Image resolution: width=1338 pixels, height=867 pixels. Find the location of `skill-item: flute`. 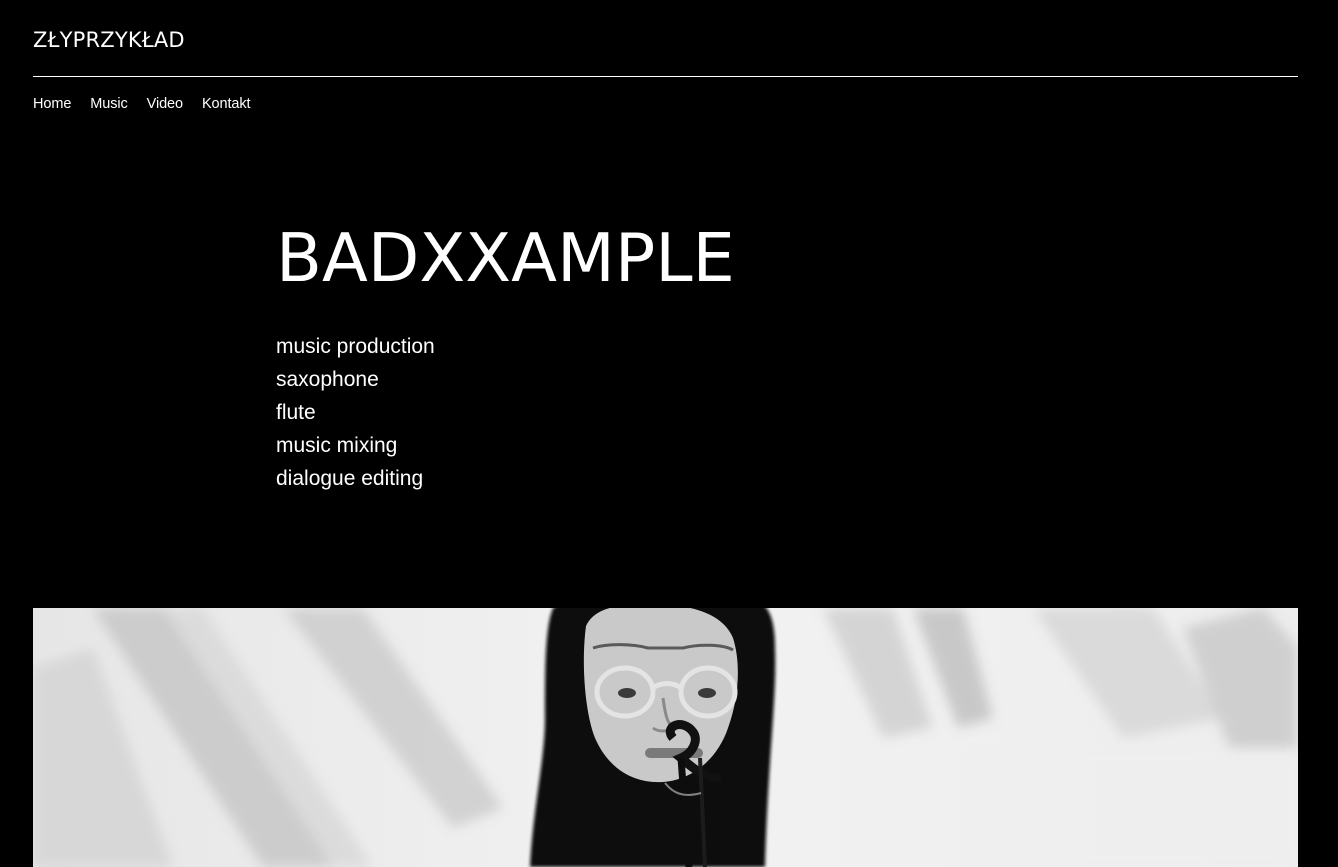

skill-item: flute is located at coordinates (296, 412).